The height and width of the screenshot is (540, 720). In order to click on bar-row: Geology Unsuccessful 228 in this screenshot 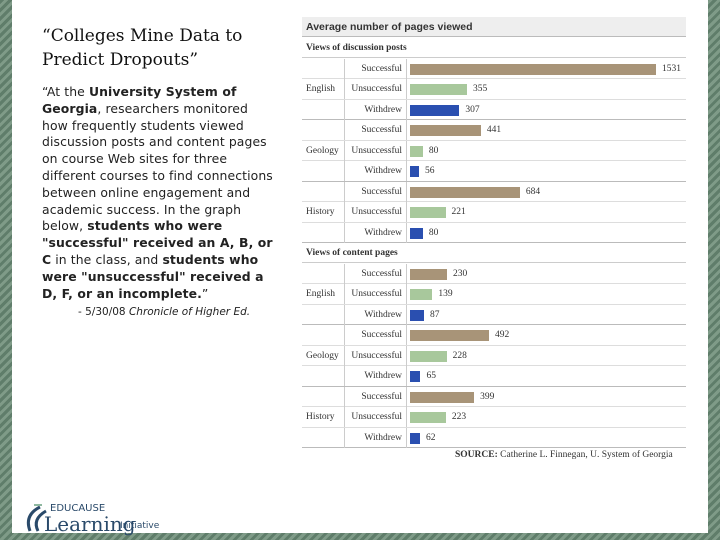, I will do `click(494, 355)`.